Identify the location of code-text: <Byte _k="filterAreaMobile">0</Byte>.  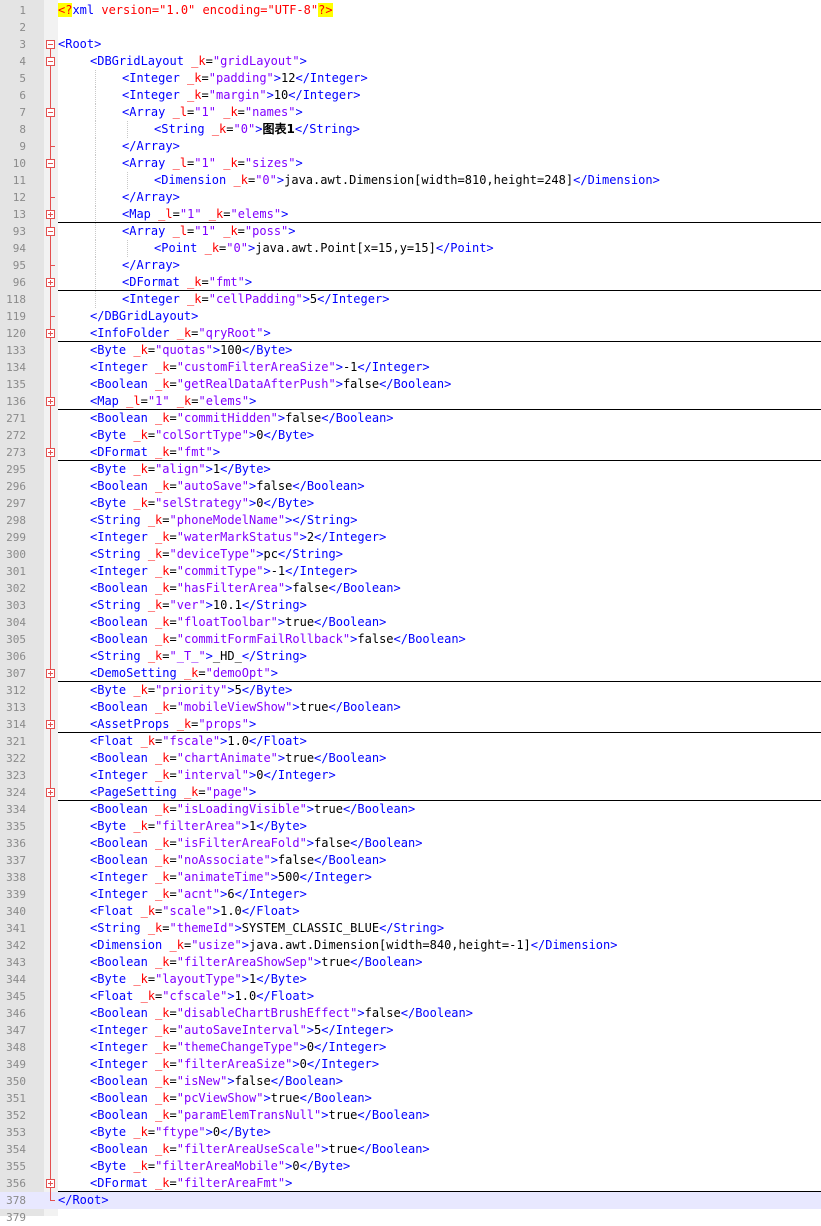
(220, 1166).